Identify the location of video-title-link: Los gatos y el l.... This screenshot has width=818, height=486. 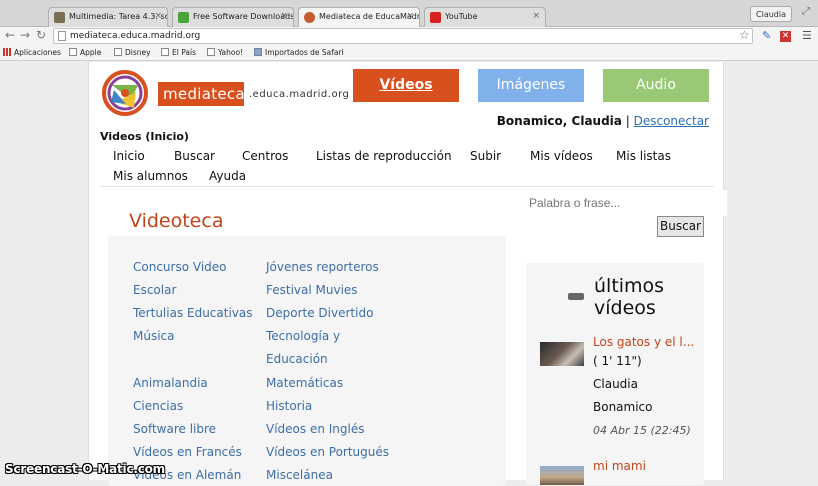
(643, 342).